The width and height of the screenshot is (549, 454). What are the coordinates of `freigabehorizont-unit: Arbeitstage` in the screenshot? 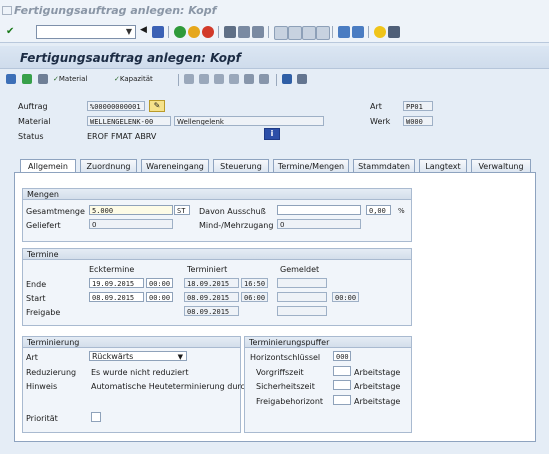 It's located at (377, 401).